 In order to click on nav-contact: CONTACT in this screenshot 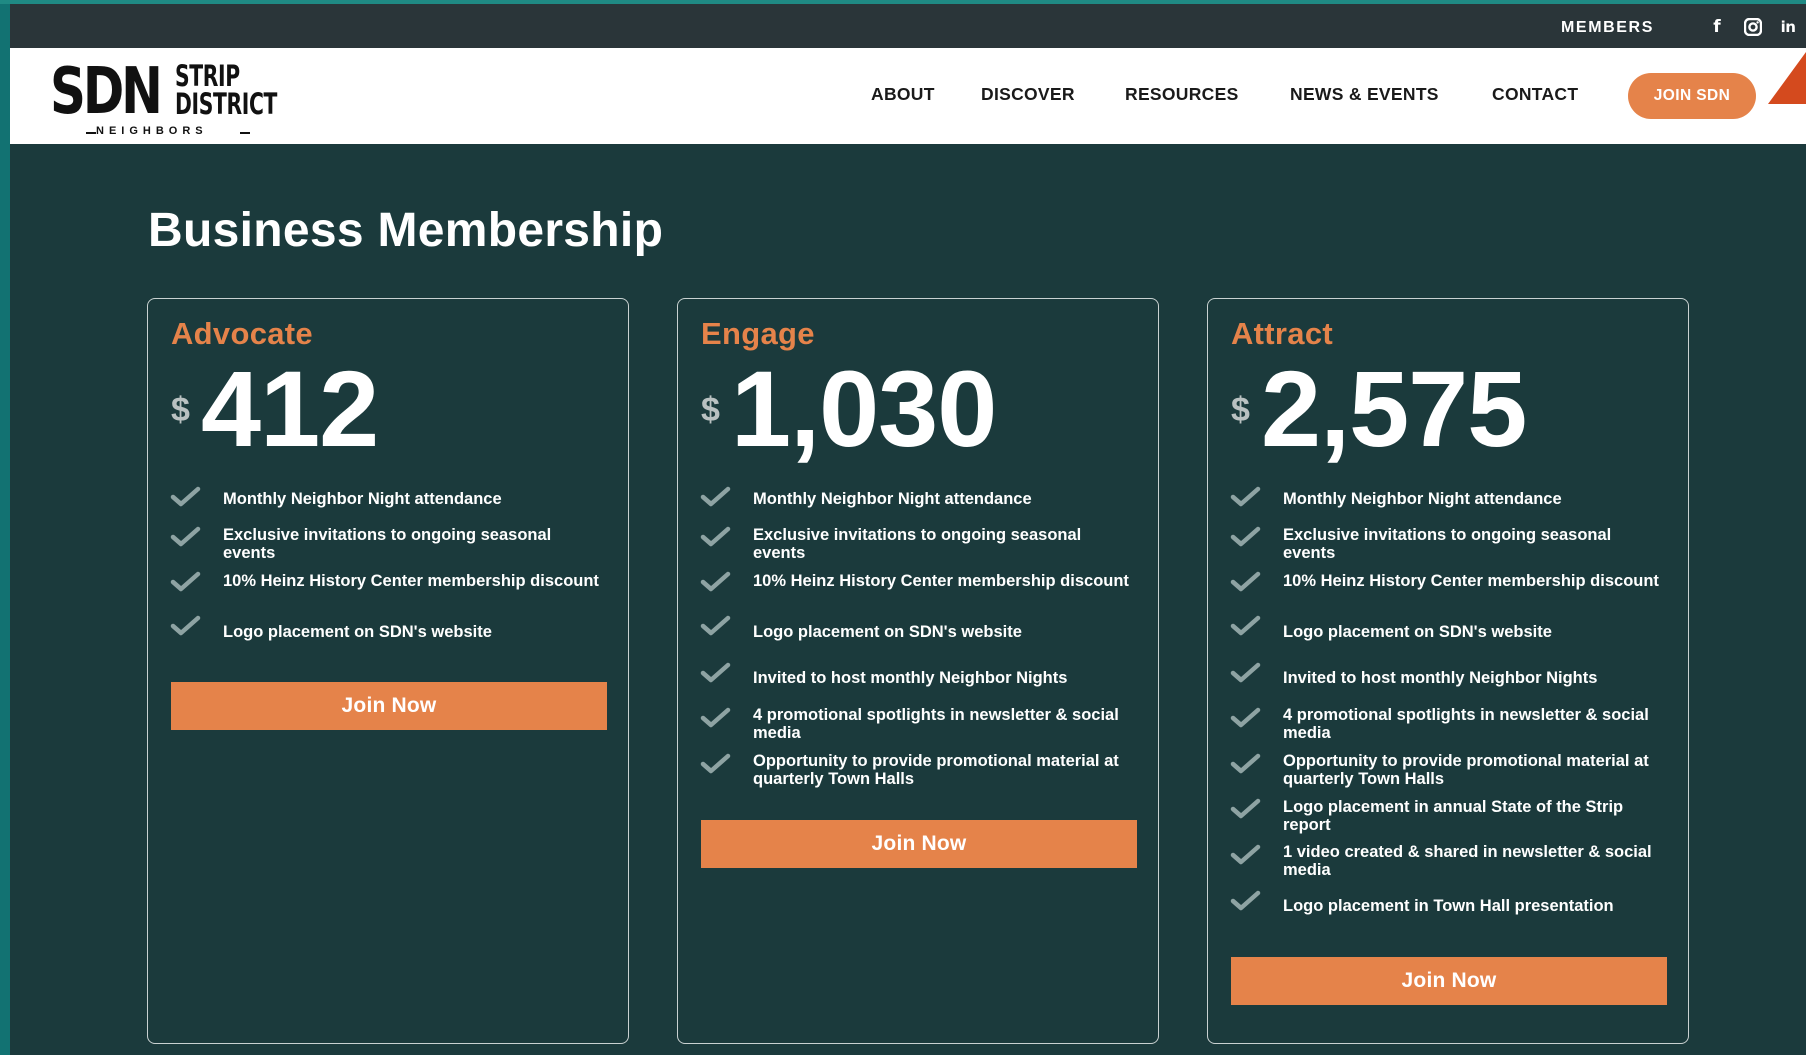, I will do `click(1535, 94)`.